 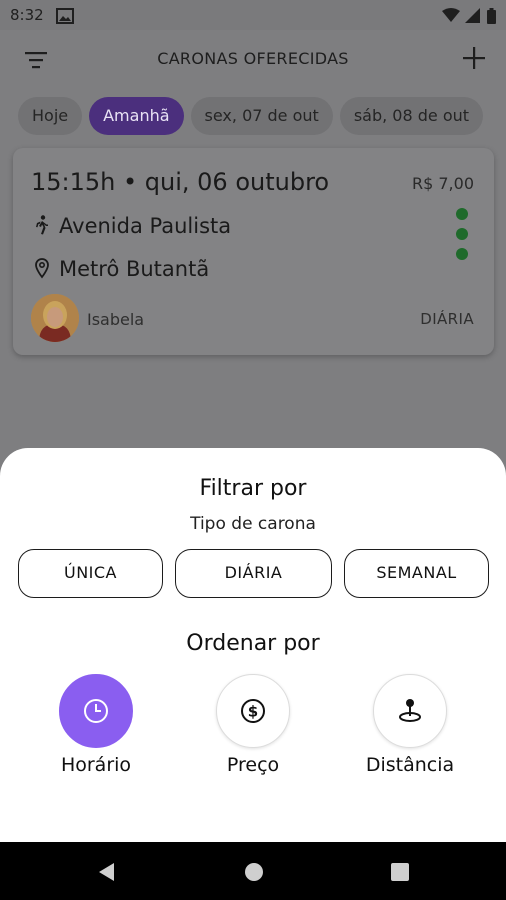 I want to click on recents-square-icon, so click(x=400, y=872).